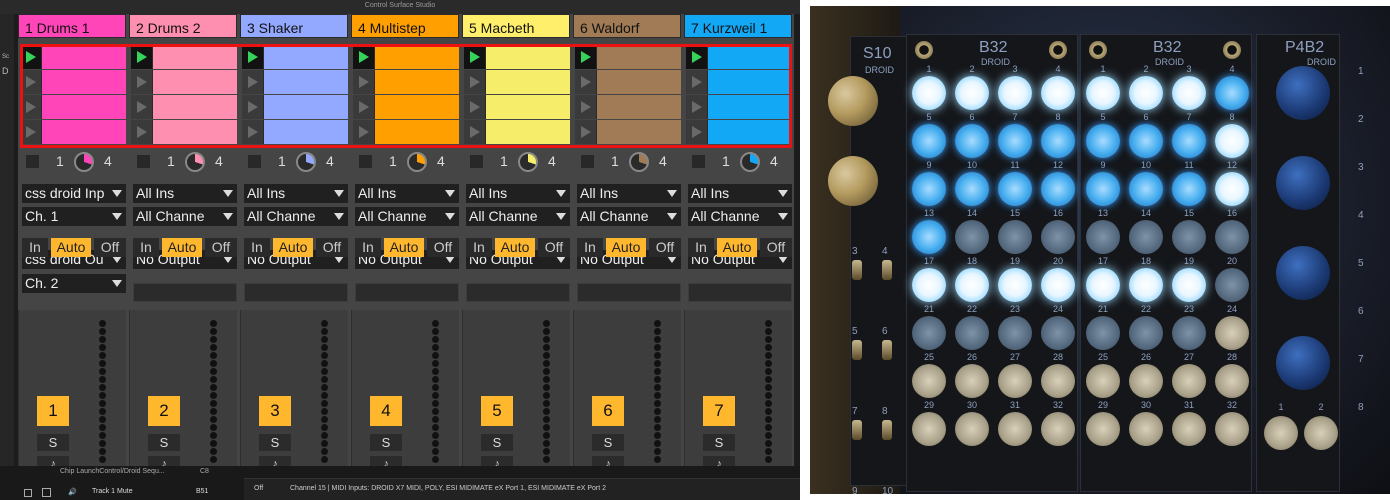 This screenshot has width=1390, height=500. What do you see at coordinates (887, 270) in the screenshot?
I see `toggle-switch` at bounding box center [887, 270].